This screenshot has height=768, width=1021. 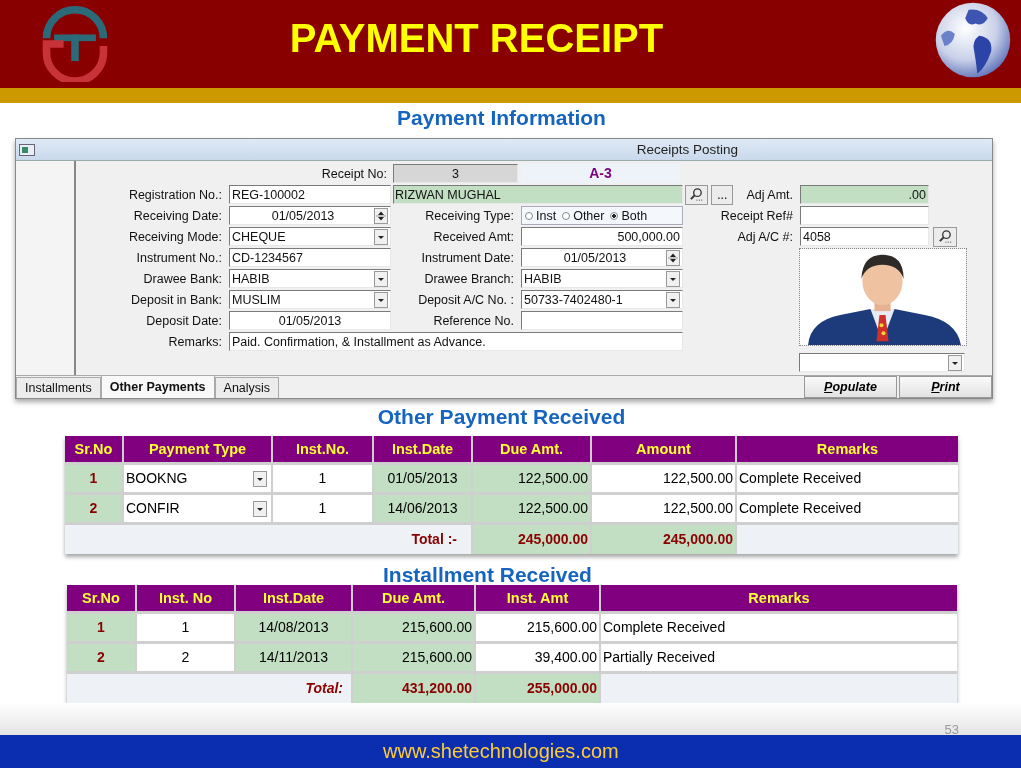 What do you see at coordinates (455, 173) in the screenshot?
I see `receipt-number-field: 3` at bounding box center [455, 173].